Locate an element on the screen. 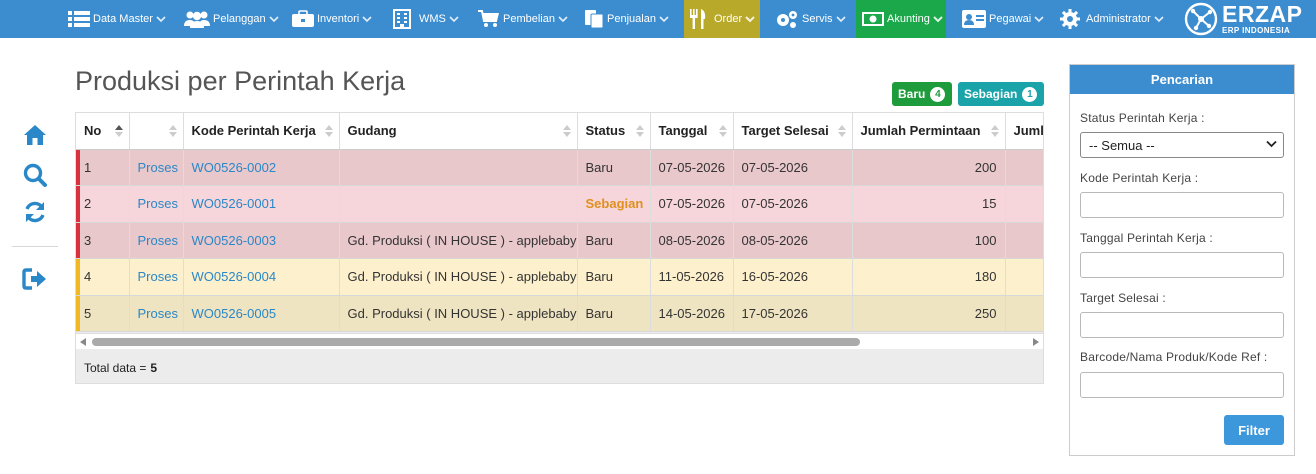 This screenshot has width=1316, height=474. utensils-icon is located at coordinates (698, 19).